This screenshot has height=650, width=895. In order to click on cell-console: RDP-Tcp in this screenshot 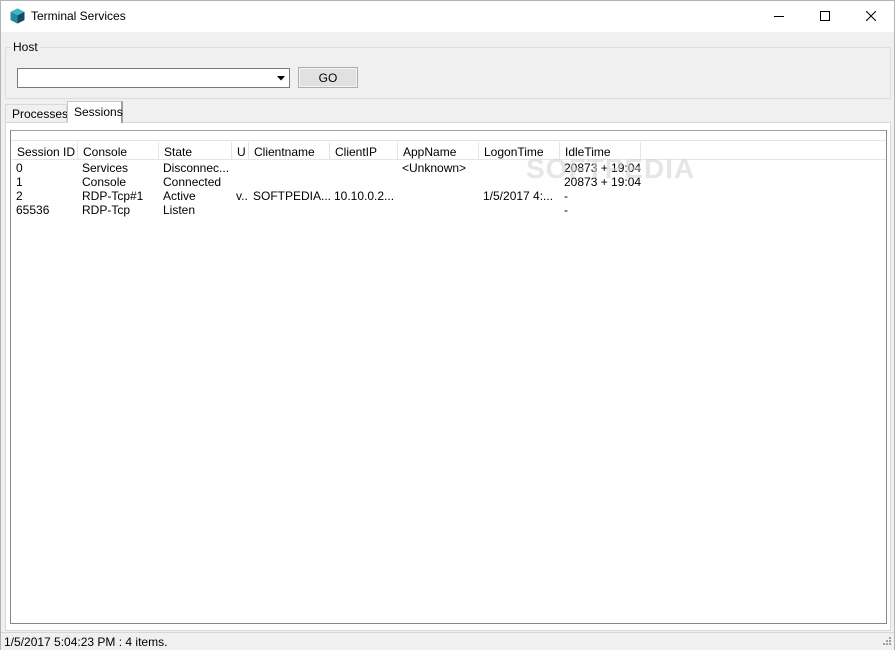, I will do `click(106, 210)`.